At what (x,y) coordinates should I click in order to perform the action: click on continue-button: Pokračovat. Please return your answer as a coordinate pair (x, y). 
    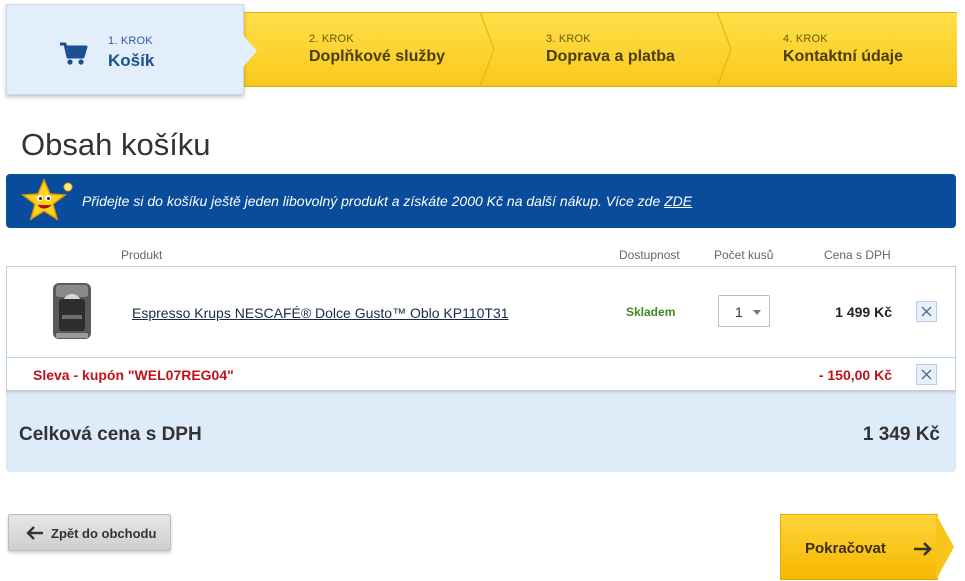
    Looking at the image, I should click on (859, 547).